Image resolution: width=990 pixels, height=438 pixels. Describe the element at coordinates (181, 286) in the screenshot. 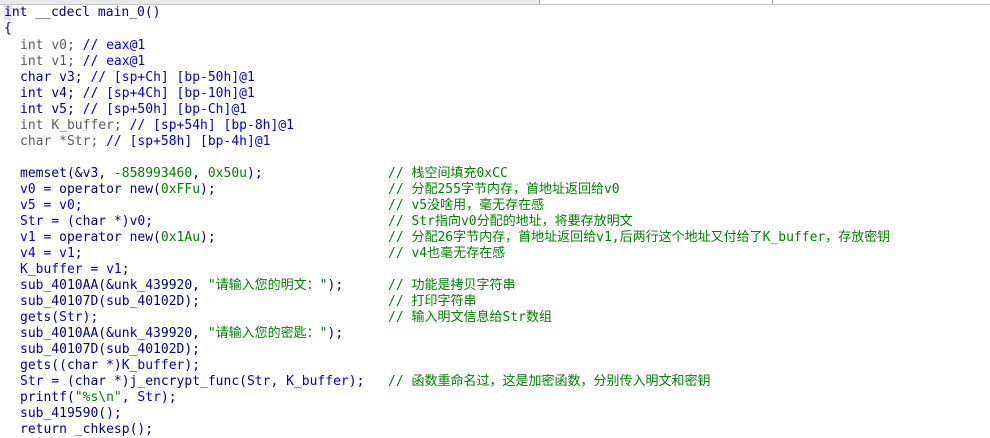

I see `code-line: sub_4010AA(&unk_439920, "请输入您的明文：");` at that location.